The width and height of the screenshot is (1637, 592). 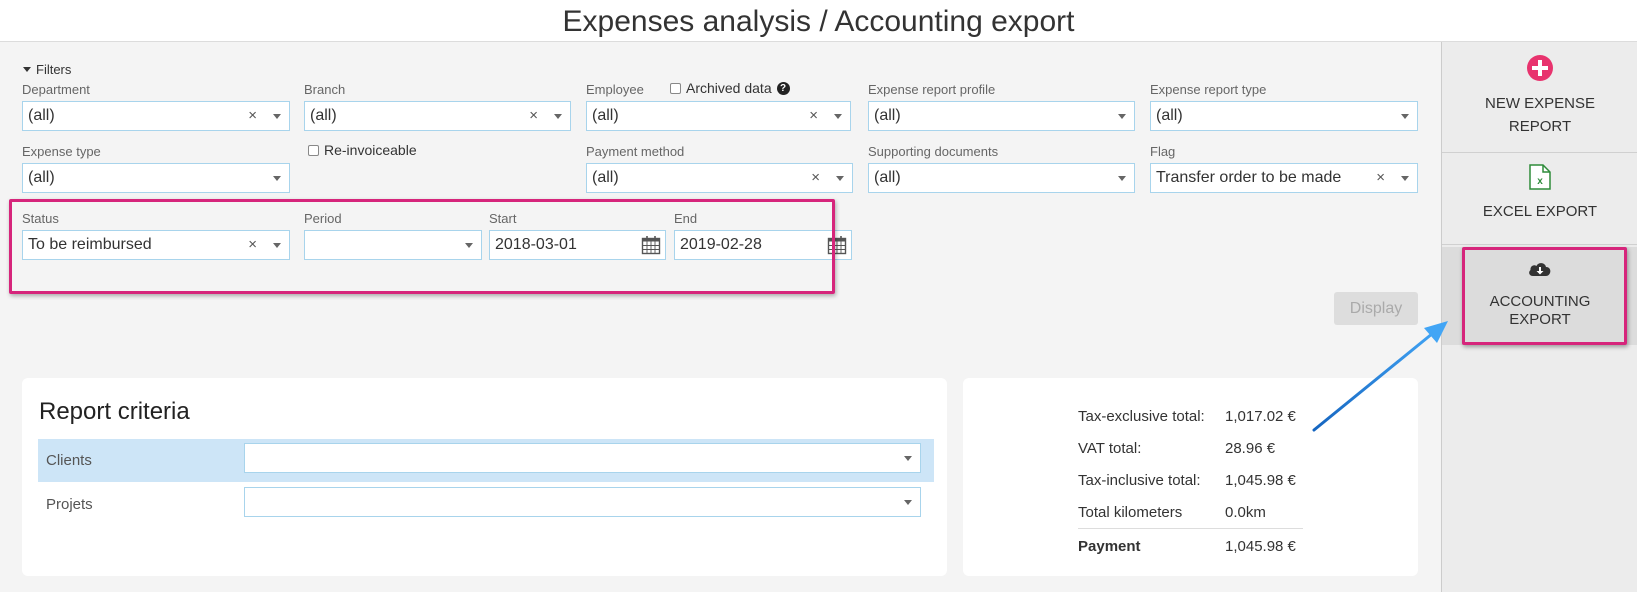 I want to click on pointer-arrow-icon, so click(x=1380, y=376).